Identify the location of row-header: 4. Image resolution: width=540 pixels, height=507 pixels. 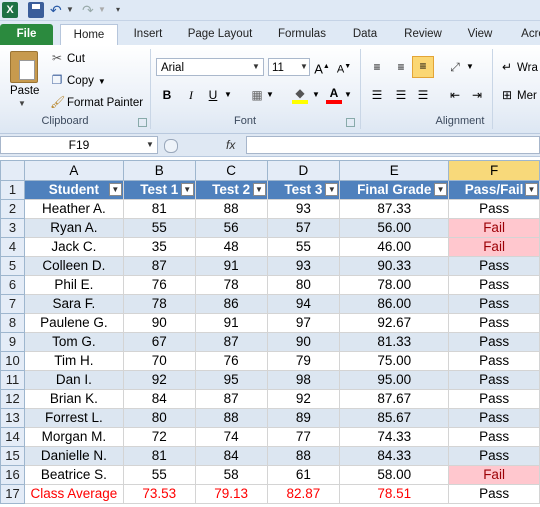
(12, 247).